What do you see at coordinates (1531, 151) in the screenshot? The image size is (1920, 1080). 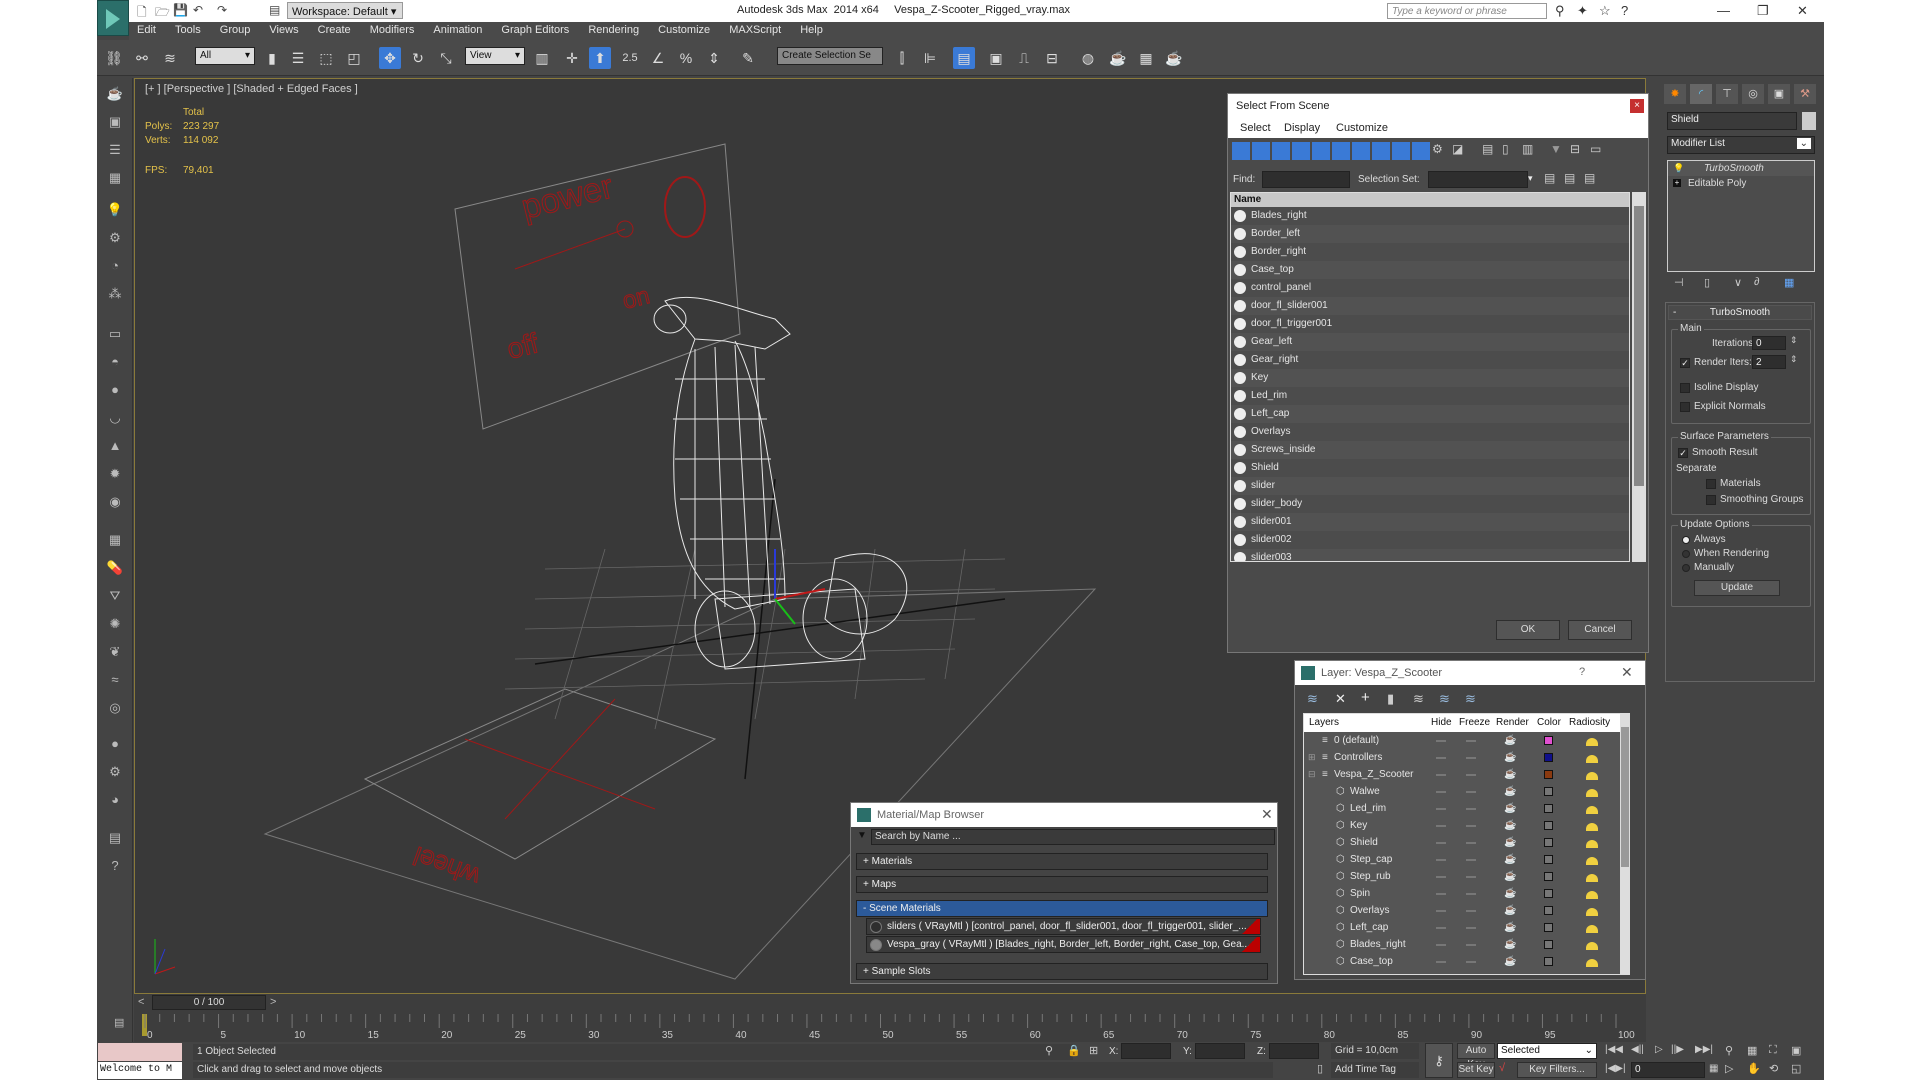 I see `display-invert-icon: ▥` at bounding box center [1531, 151].